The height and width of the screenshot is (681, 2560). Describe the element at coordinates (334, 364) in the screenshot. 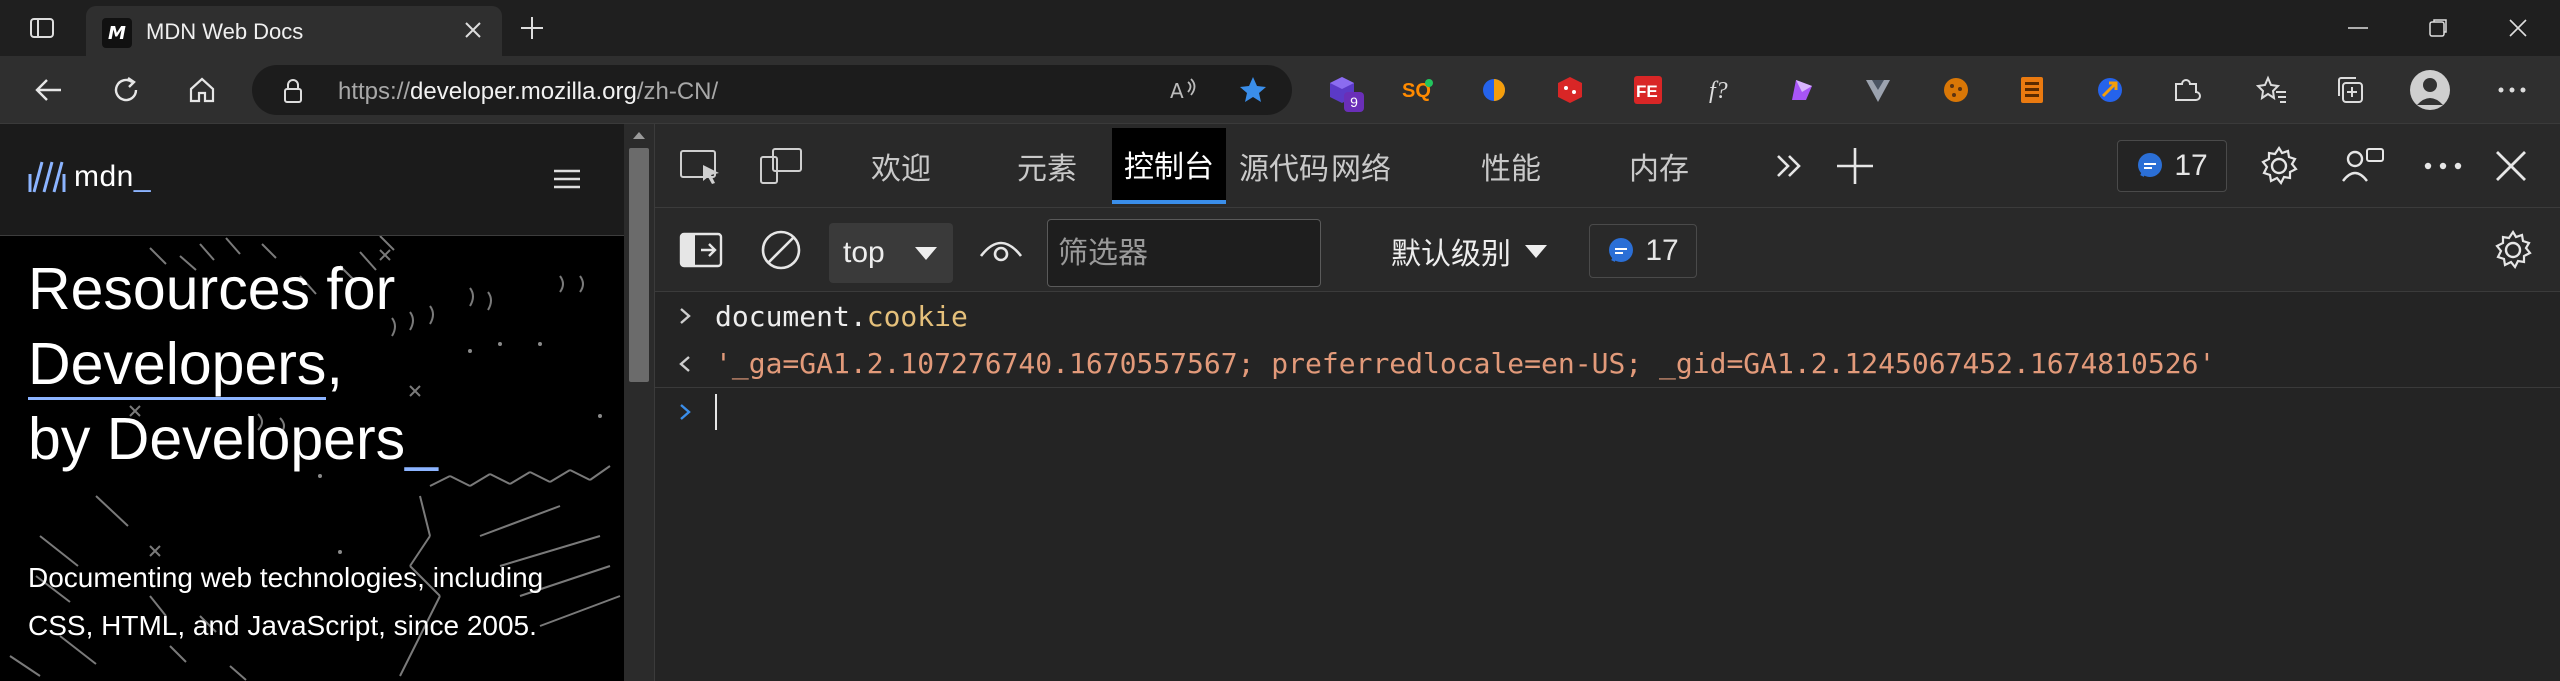

I see `hero-comma: ,` at that location.